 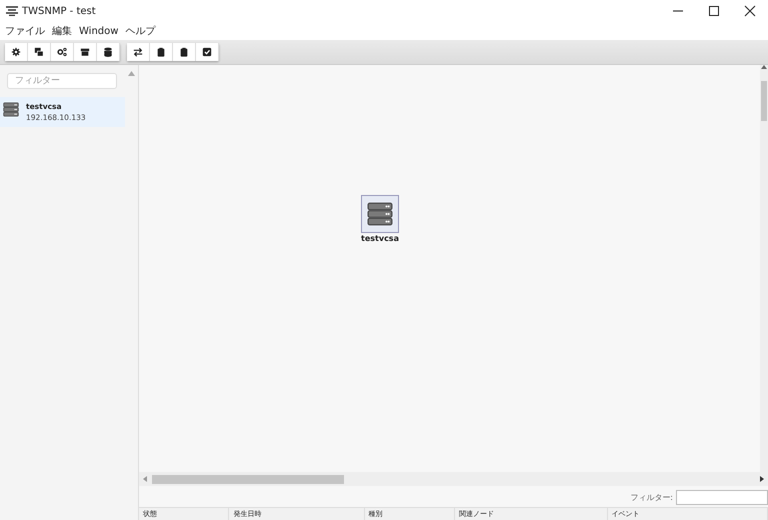 I want to click on nodes-button, so click(x=39, y=52).